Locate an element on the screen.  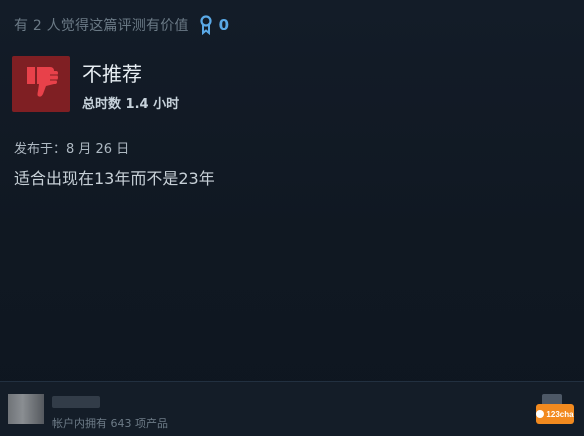
thumbs-down-badge is located at coordinates (41, 84).